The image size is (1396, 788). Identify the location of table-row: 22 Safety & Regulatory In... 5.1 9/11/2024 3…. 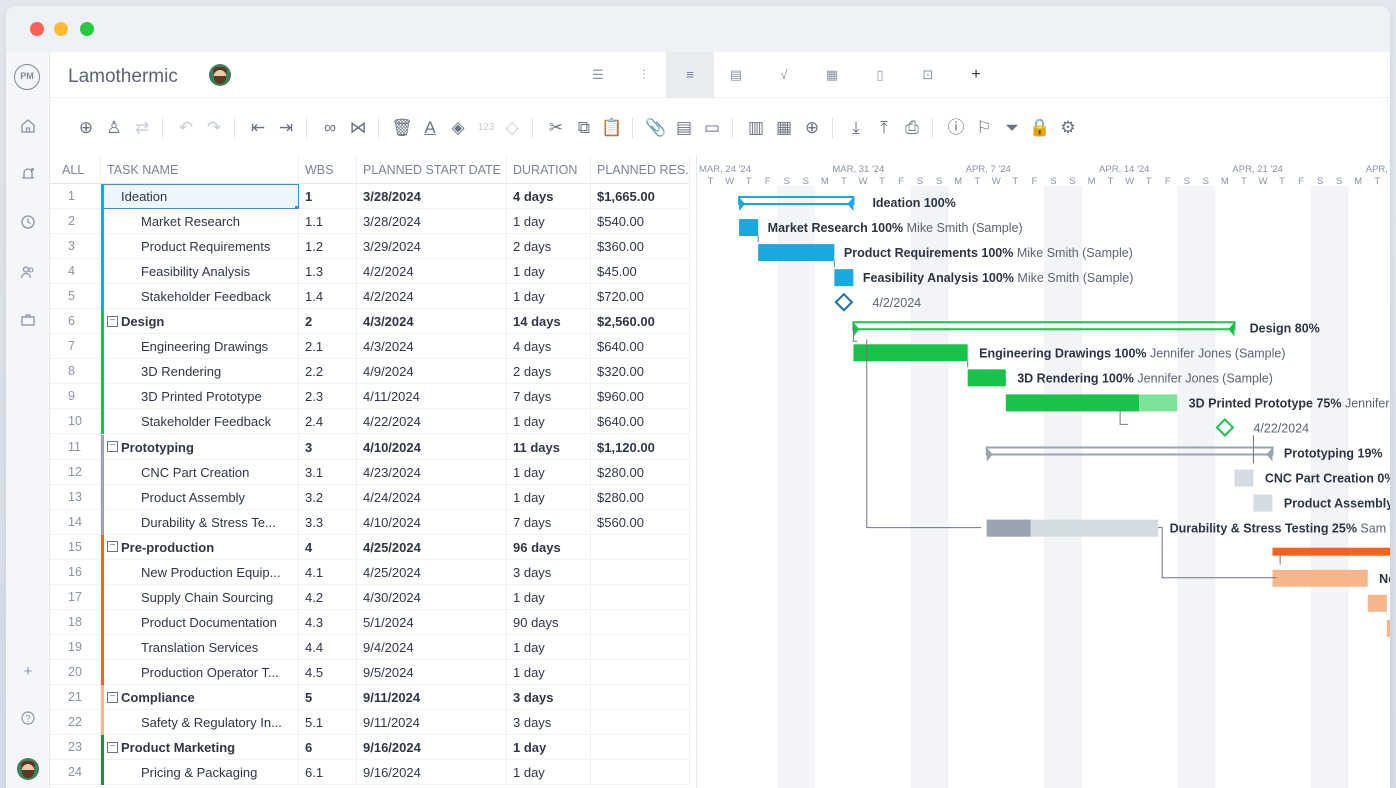
(370, 723).